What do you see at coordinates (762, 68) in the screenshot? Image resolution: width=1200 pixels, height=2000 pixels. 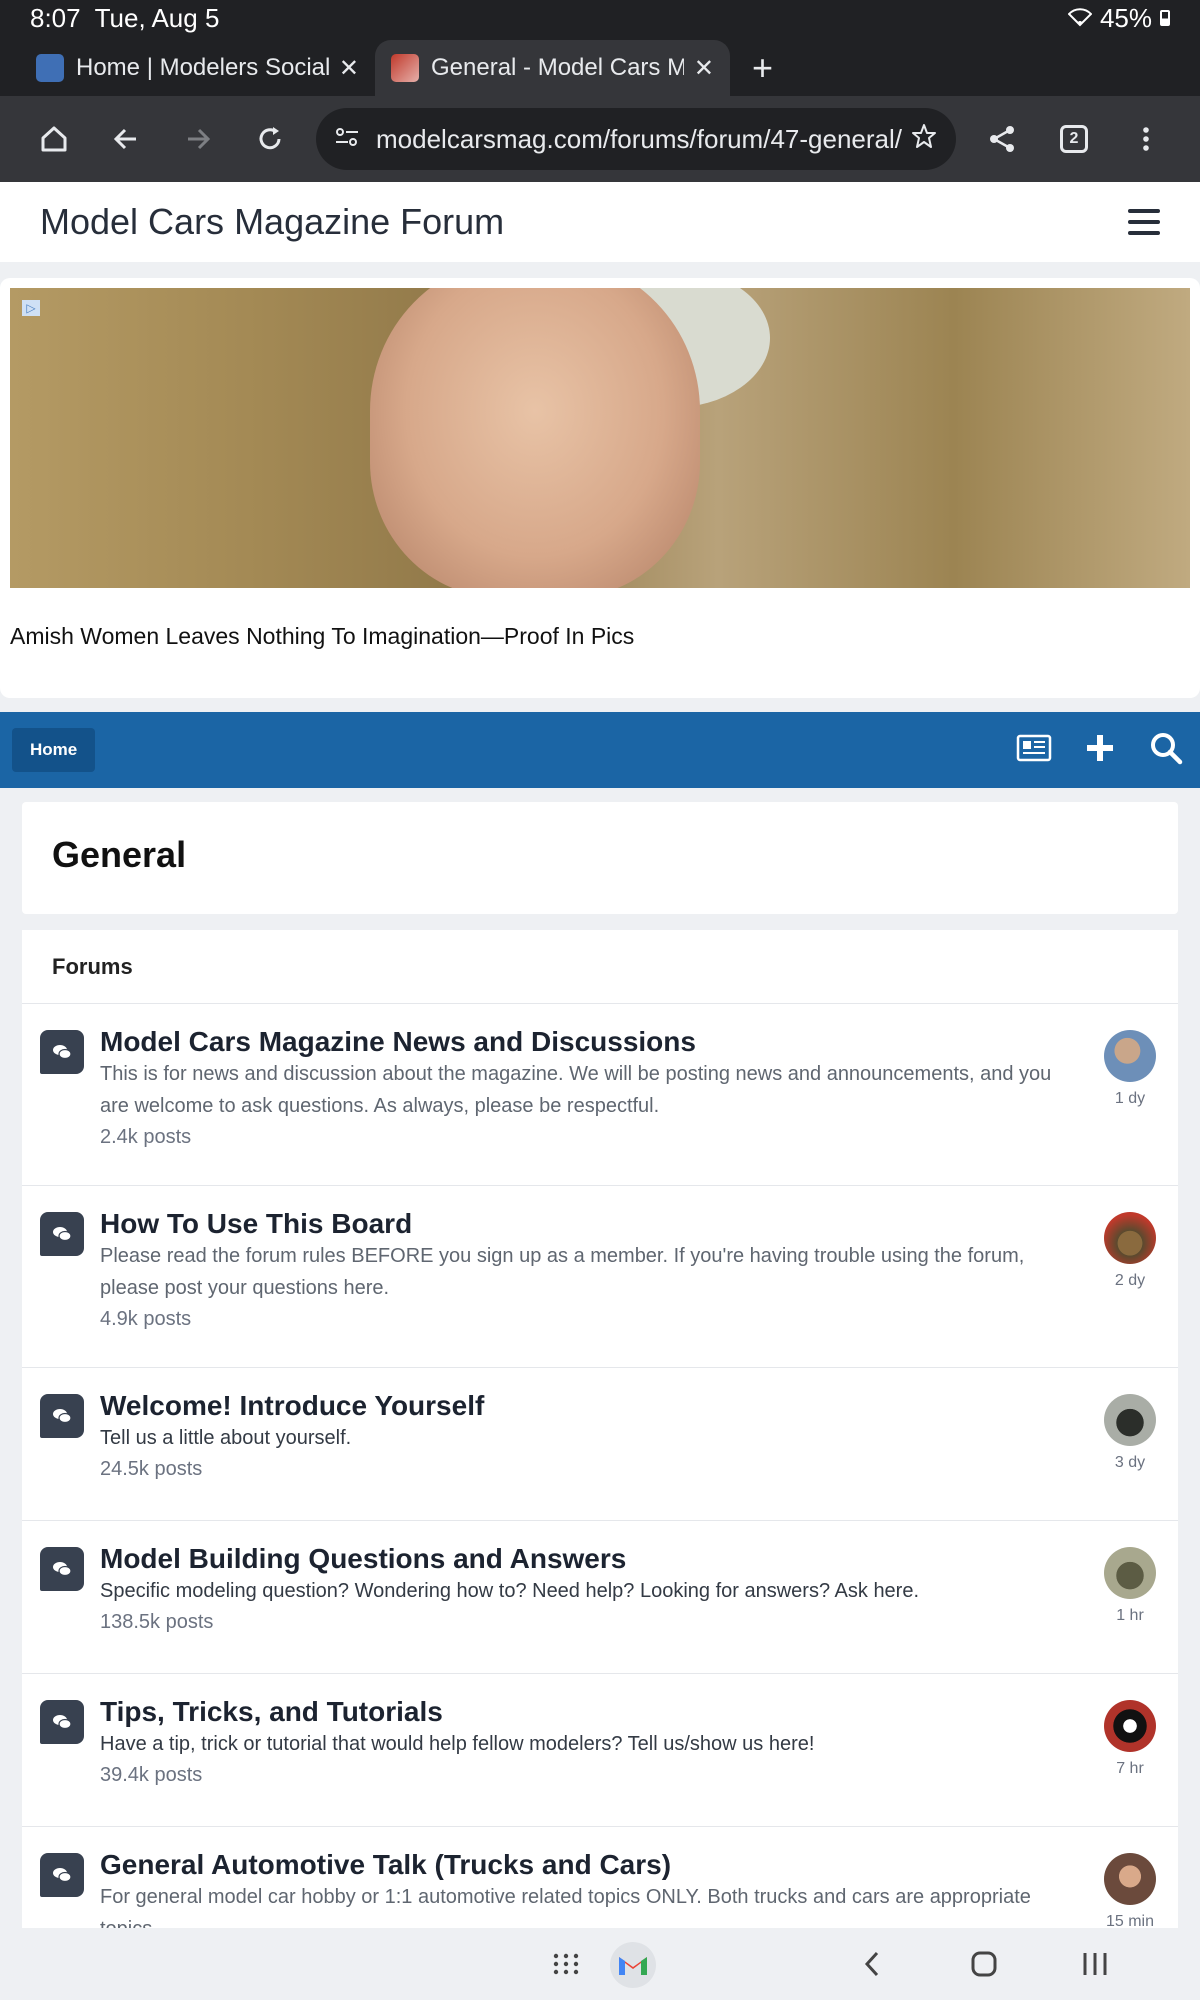 I see `new-tab-icon: +` at bounding box center [762, 68].